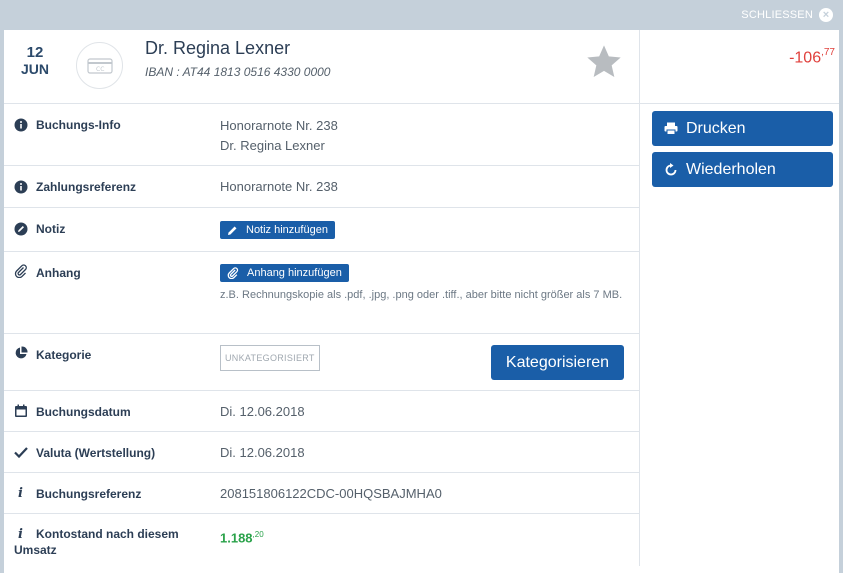  I want to click on add-note-button: Notiz hinzufügen, so click(277, 230).